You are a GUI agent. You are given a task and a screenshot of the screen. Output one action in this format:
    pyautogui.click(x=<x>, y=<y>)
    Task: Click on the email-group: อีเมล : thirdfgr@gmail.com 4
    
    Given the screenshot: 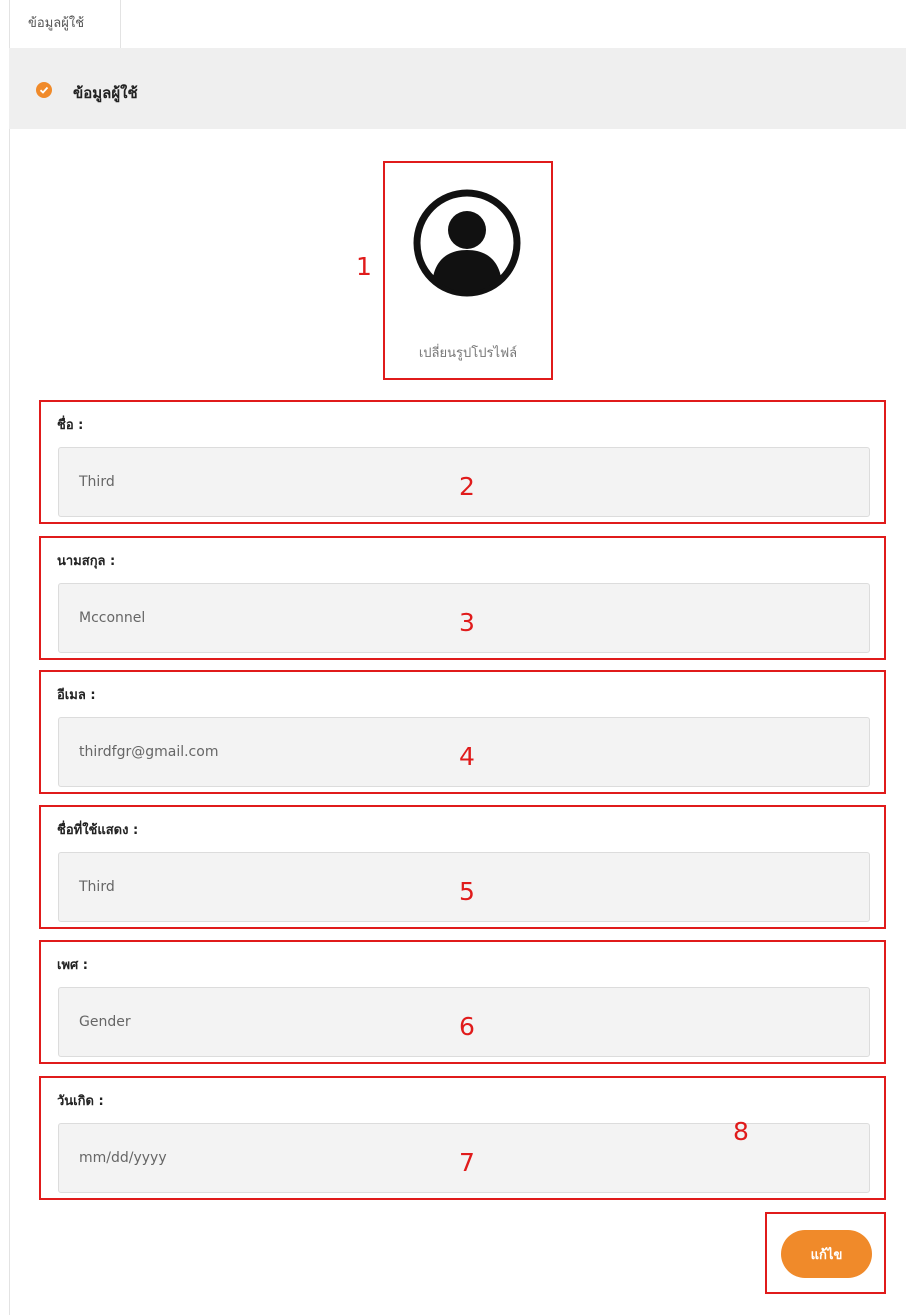 What is the action you would take?
    pyautogui.click(x=462, y=732)
    